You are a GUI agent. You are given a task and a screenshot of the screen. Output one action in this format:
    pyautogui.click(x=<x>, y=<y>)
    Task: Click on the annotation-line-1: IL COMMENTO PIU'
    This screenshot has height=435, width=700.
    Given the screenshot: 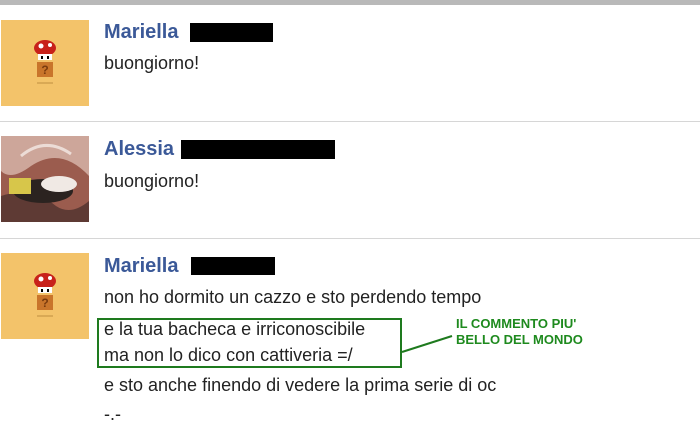 What is the action you would take?
    pyautogui.click(x=516, y=323)
    